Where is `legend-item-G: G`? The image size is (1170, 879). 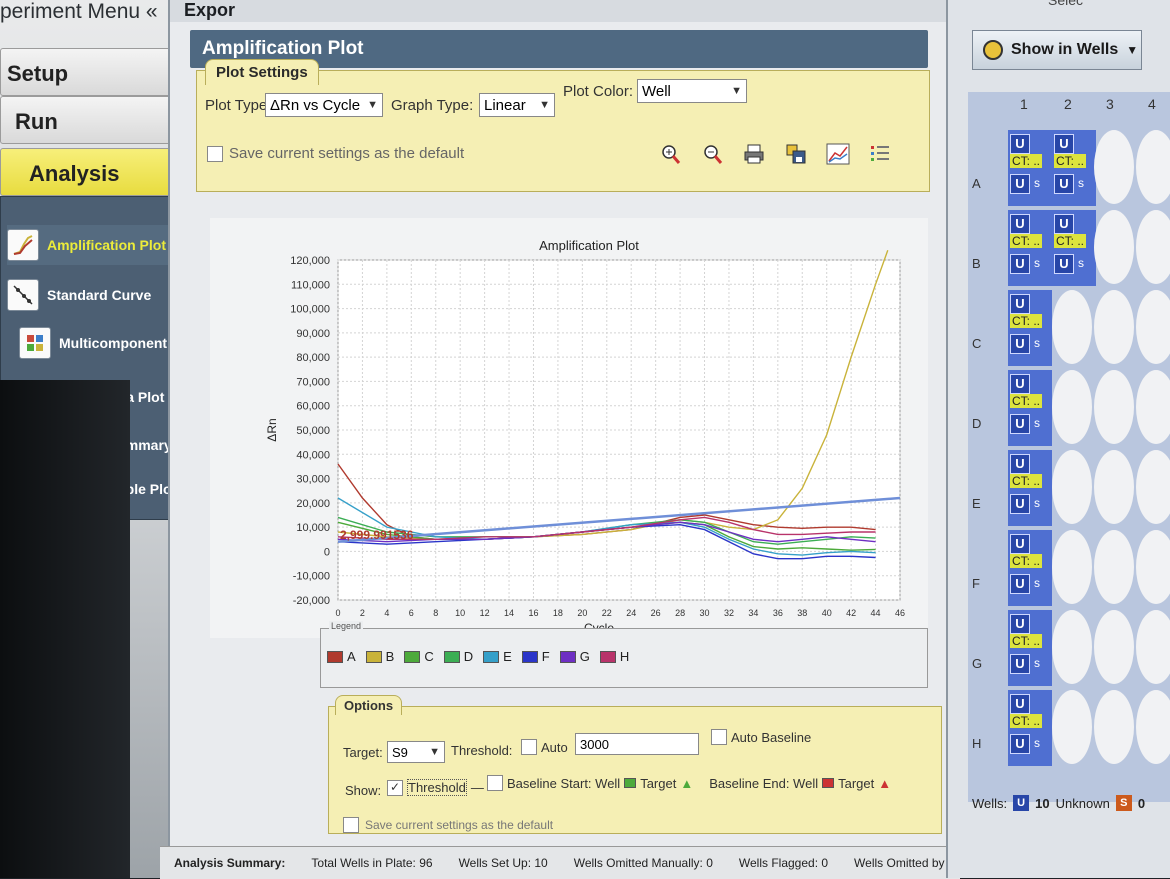 legend-item-G: G is located at coordinates (574, 656).